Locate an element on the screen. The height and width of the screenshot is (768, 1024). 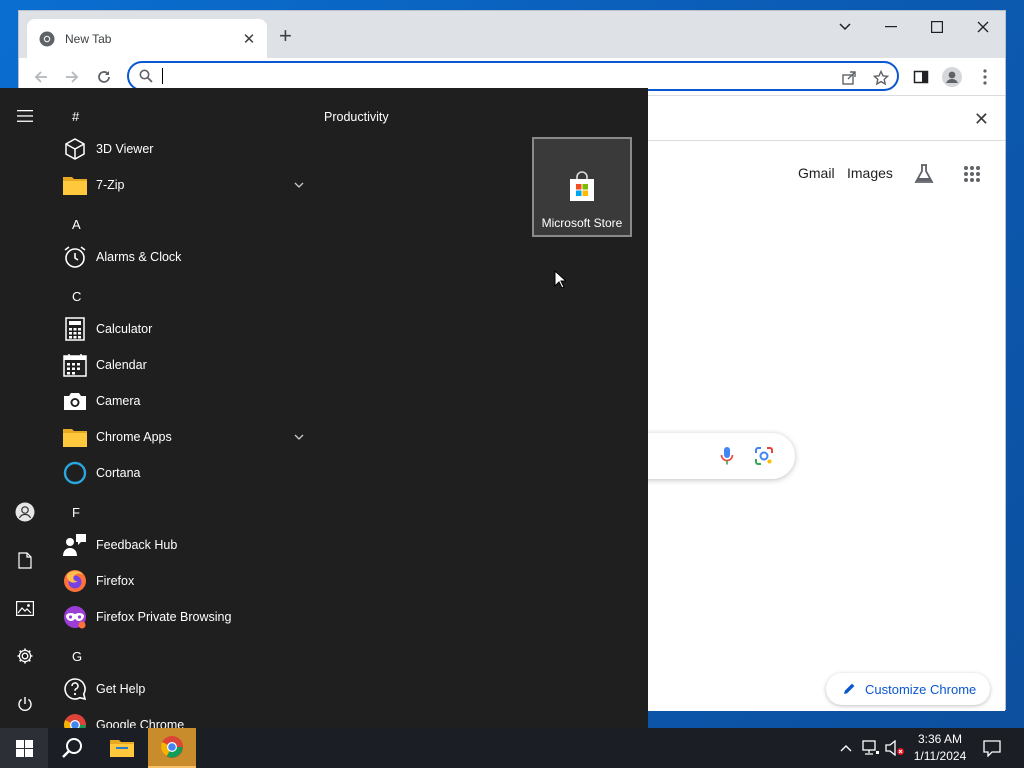
documents-icon is located at coordinates (25, 560).